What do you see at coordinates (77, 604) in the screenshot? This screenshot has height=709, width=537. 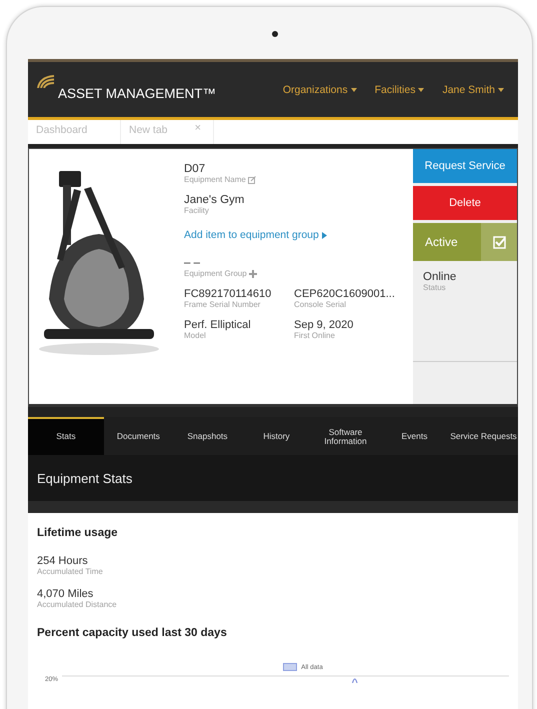 I see `stat-label: Accumulated Distance` at bounding box center [77, 604].